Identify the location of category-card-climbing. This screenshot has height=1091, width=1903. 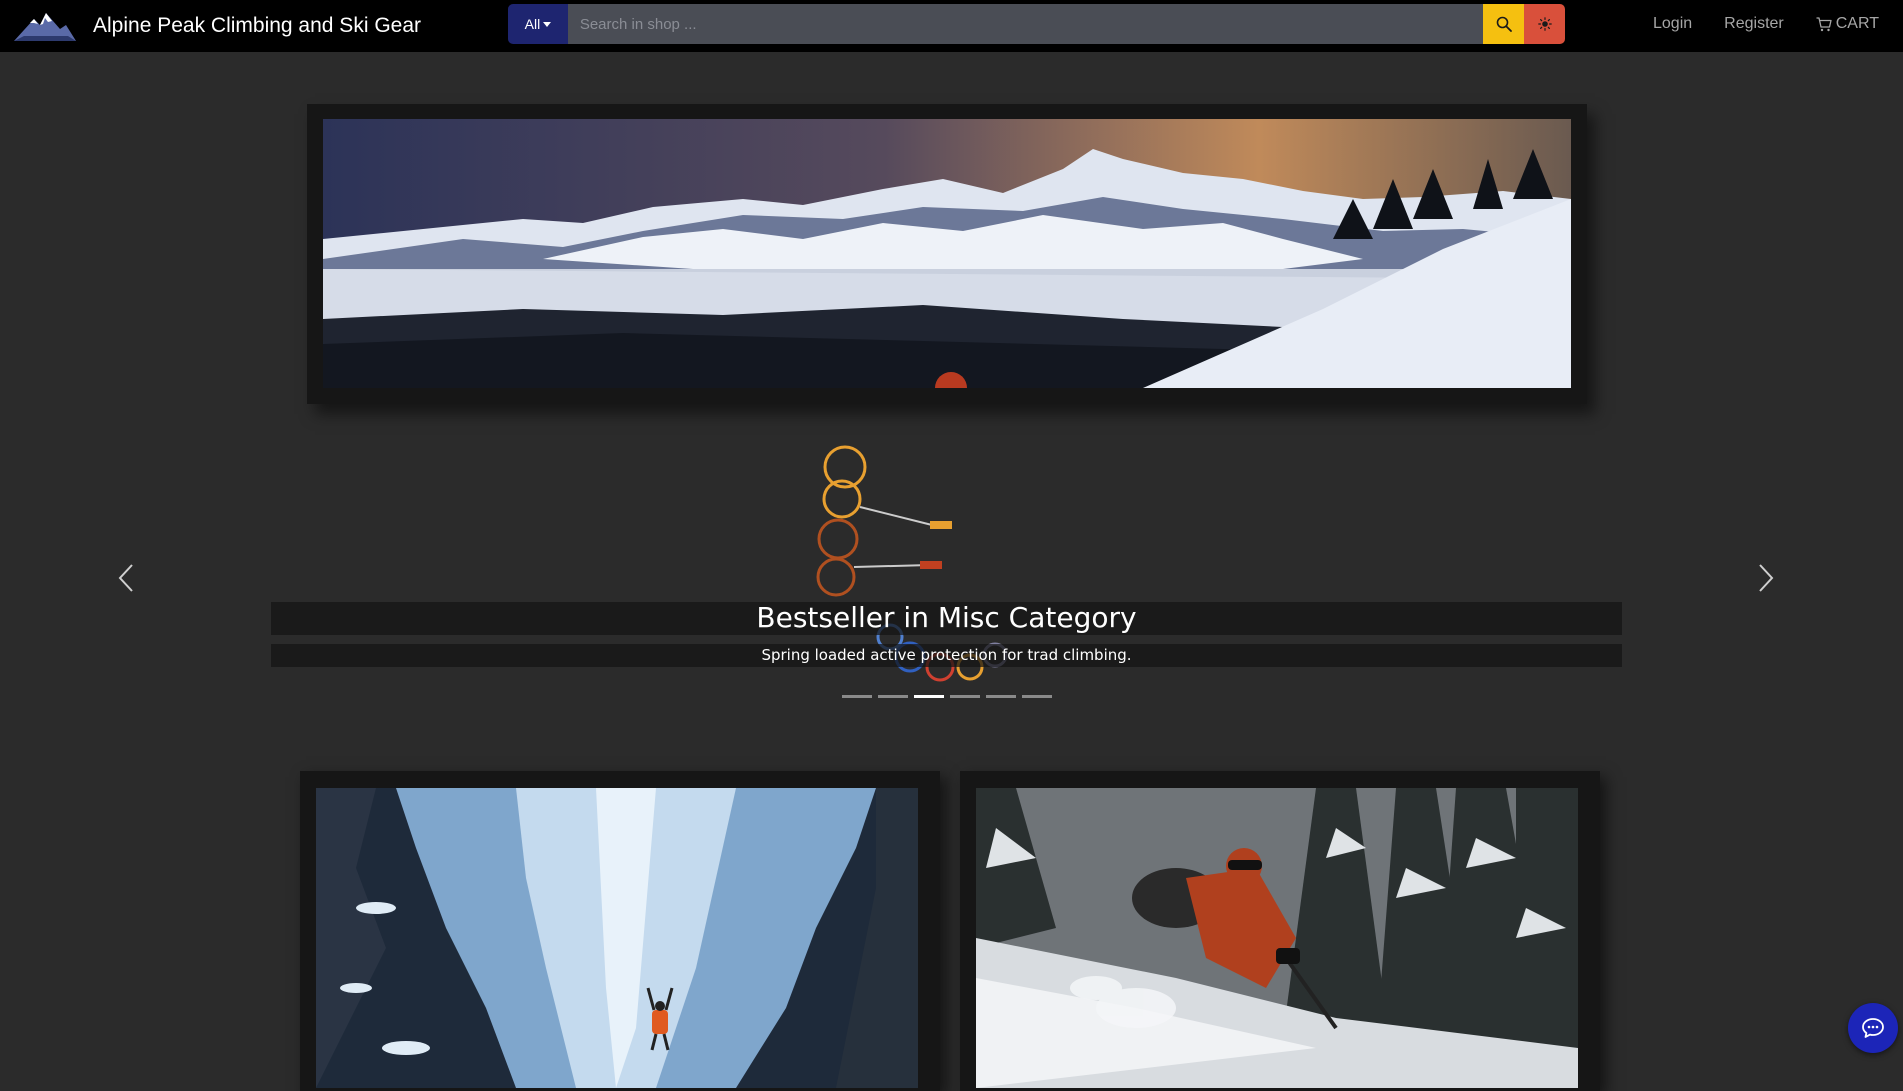
(620, 931).